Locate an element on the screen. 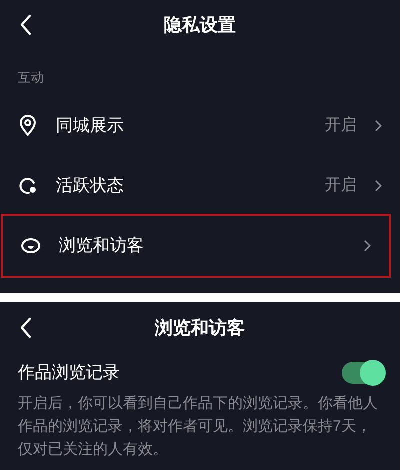  row-label: 浏览和访客 is located at coordinates (102, 246).